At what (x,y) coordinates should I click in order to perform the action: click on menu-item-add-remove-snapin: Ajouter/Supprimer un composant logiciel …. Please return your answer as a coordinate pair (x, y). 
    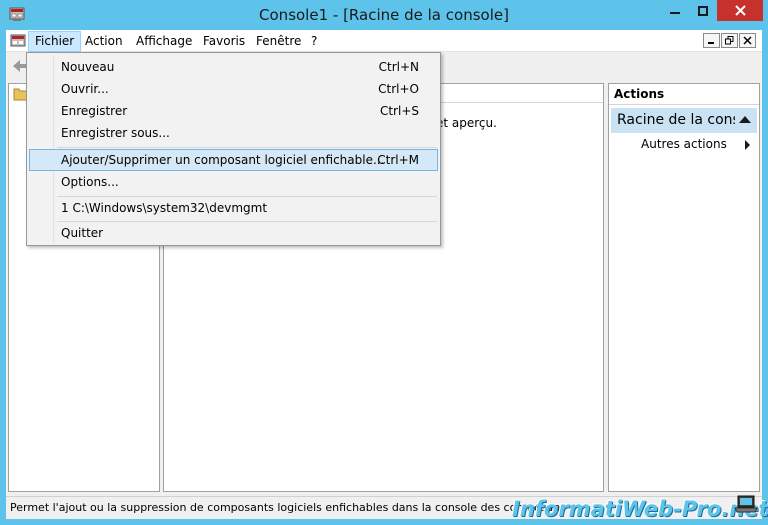
    Looking at the image, I should click on (233, 160).